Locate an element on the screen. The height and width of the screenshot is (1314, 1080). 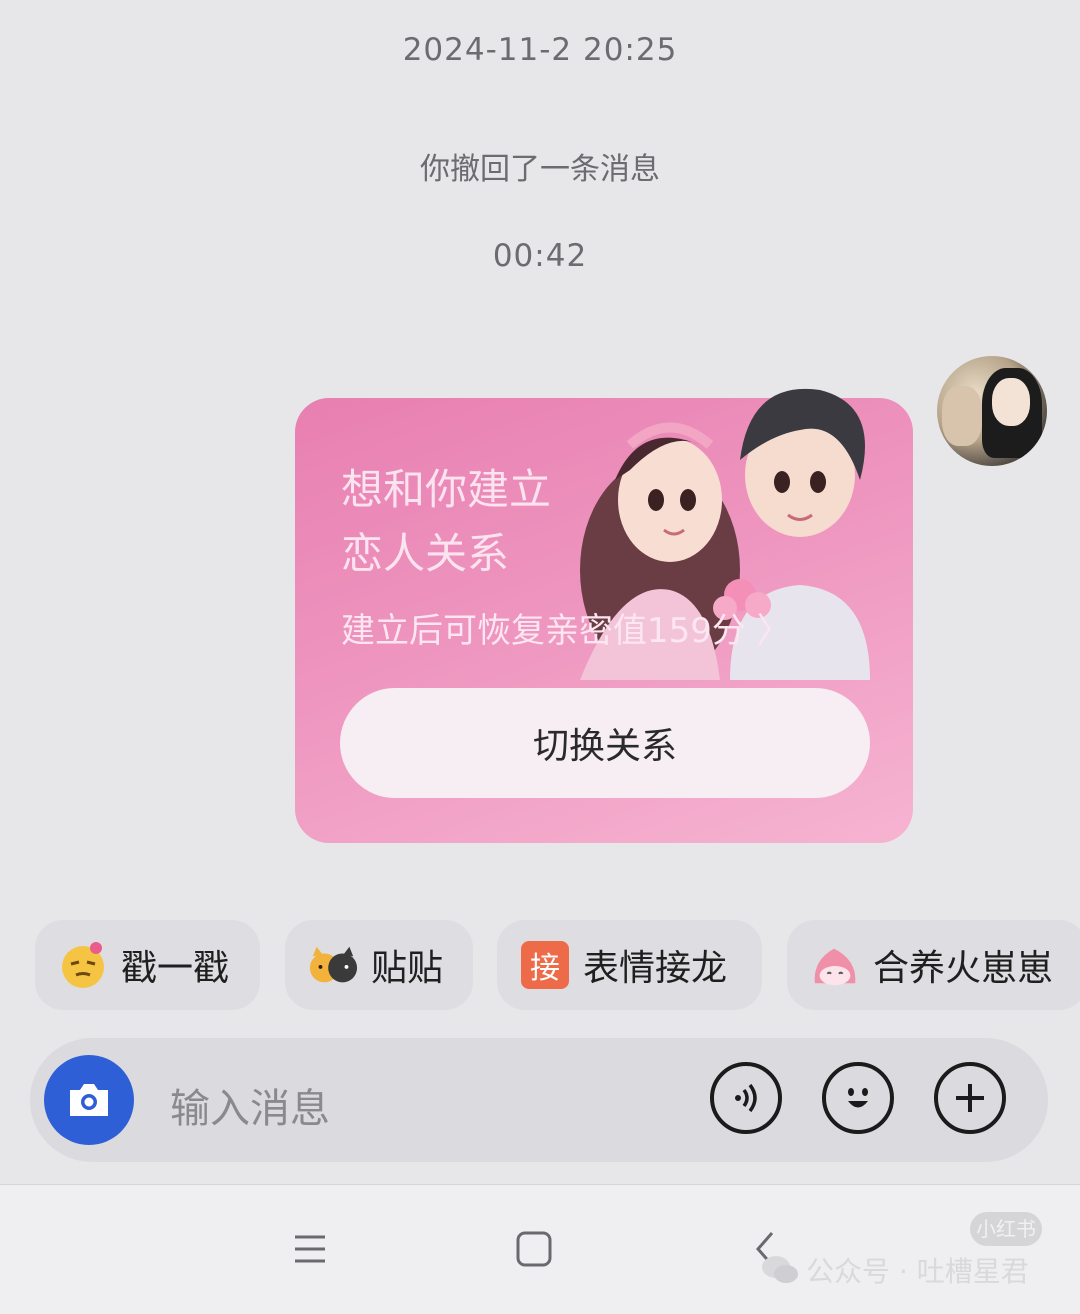
menu-icon is located at coordinates (310, 1249).